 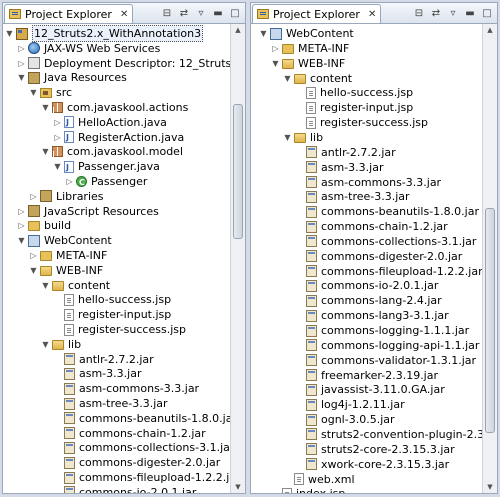 What do you see at coordinates (50, 92) in the screenshot?
I see `tree-item: ▼ src` at bounding box center [50, 92].